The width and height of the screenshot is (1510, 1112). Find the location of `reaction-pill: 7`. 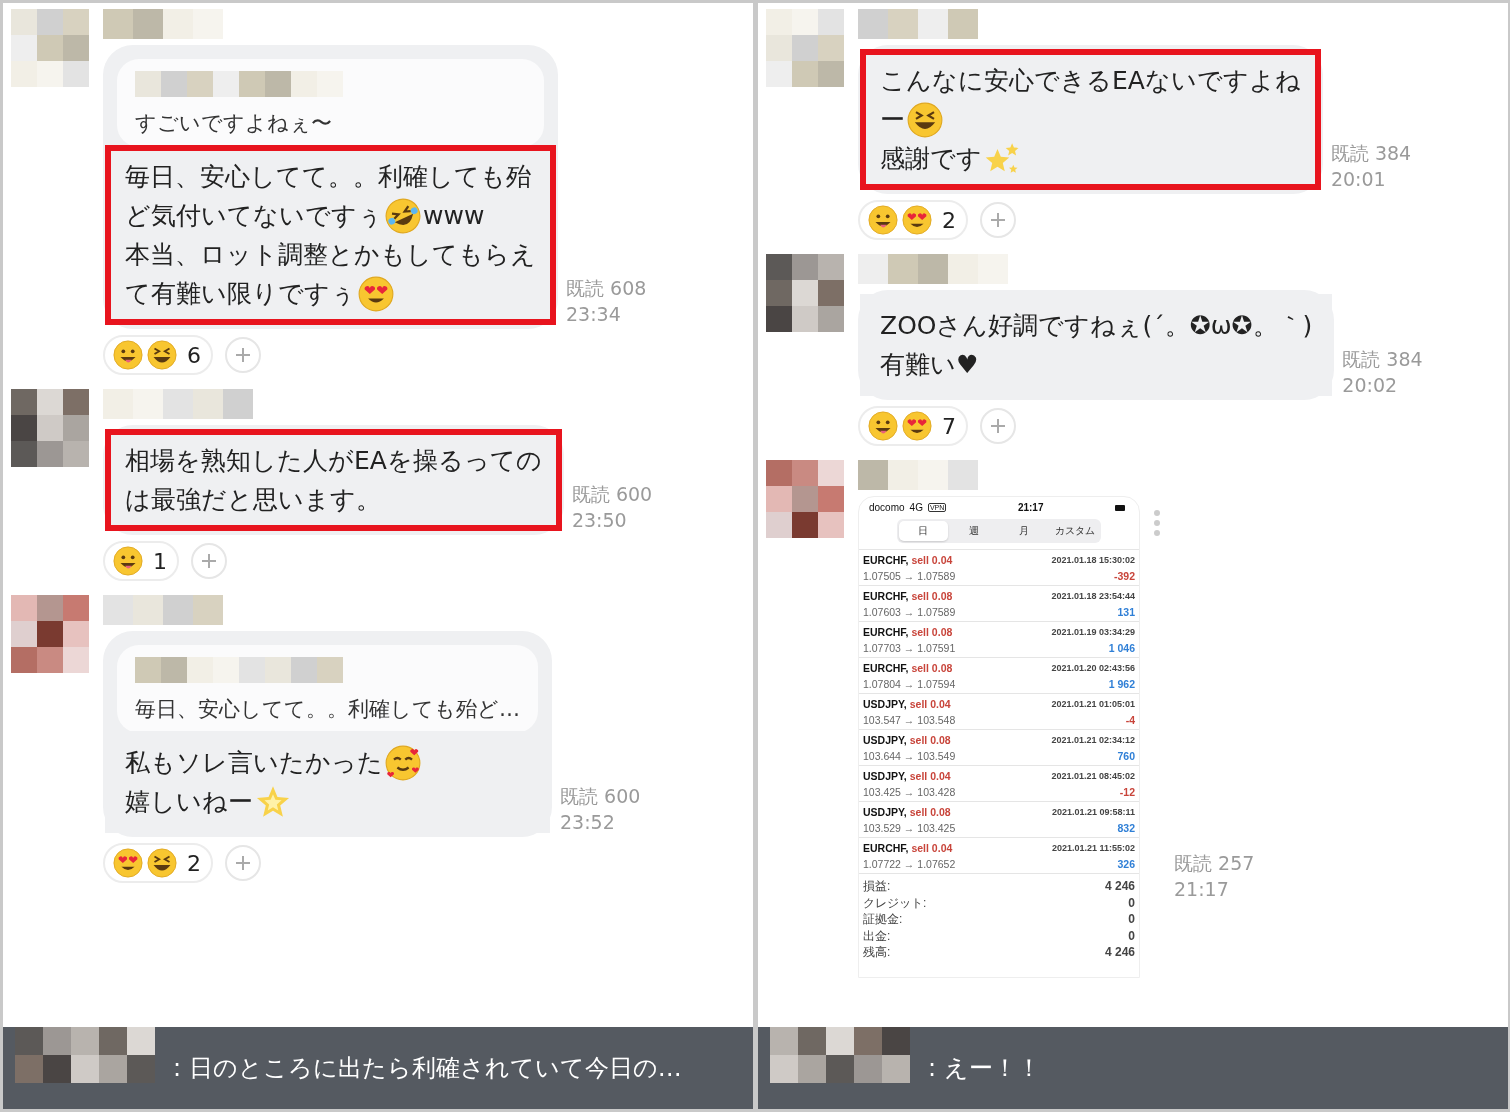

reaction-pill: 7 is located at coordinates (913, 426).